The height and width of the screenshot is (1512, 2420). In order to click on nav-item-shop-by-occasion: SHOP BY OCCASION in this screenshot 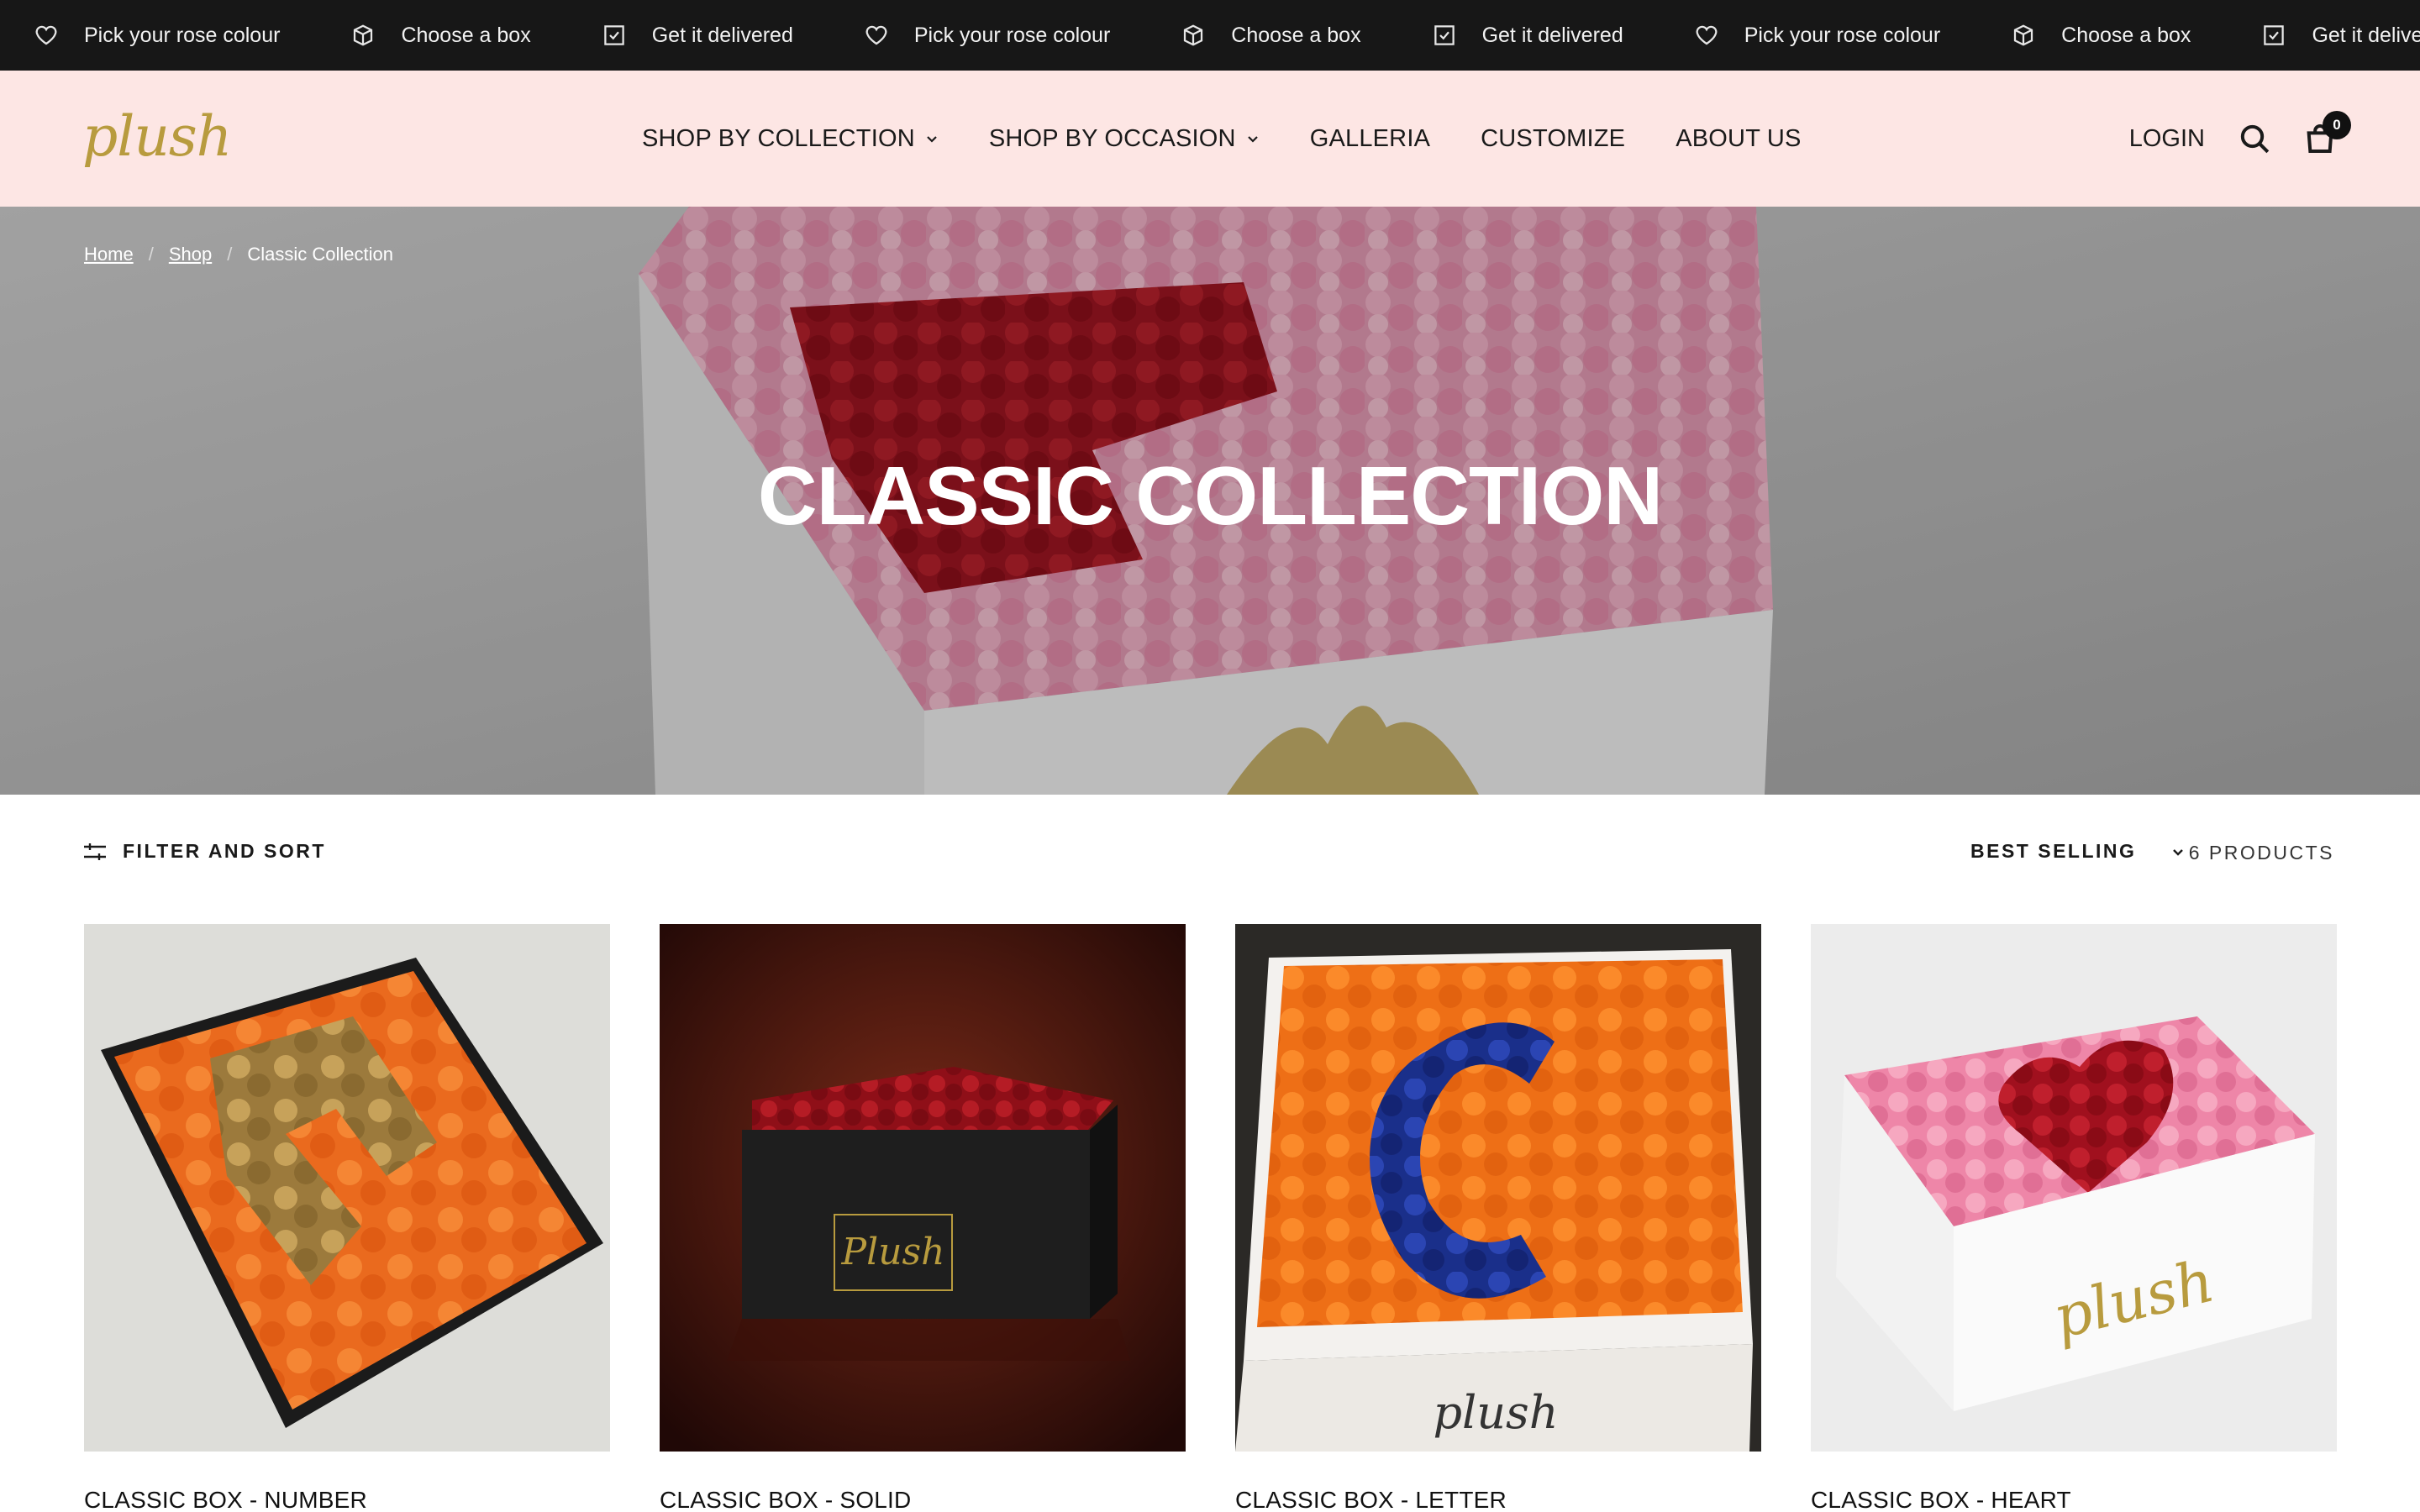, I will do `click(1124, 139)`.